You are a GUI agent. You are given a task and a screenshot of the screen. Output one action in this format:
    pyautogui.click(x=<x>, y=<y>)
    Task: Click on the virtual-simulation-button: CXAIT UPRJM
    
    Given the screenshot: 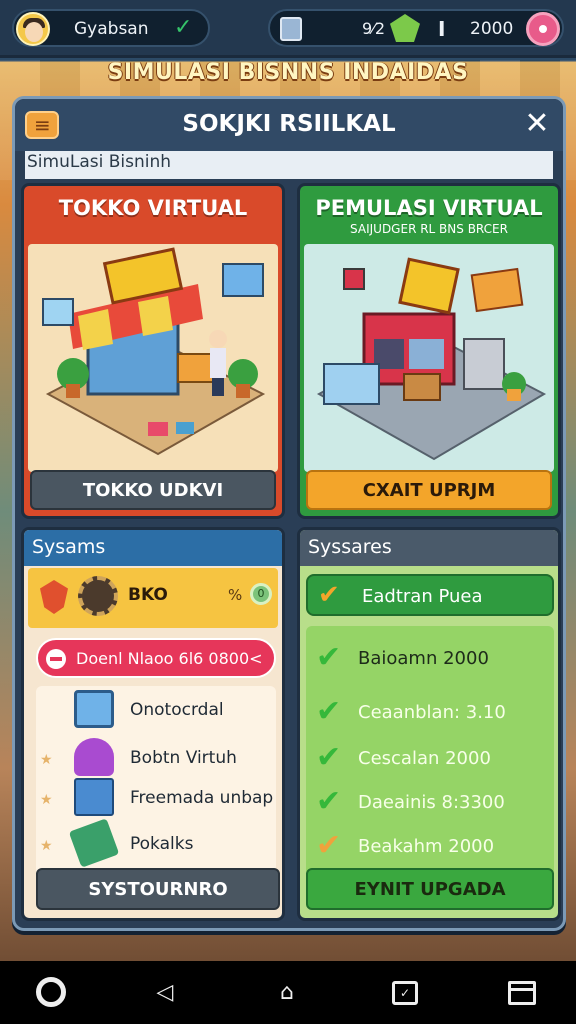 What is the action you would take?
    pyautogui.click(x=429, y=490)
    